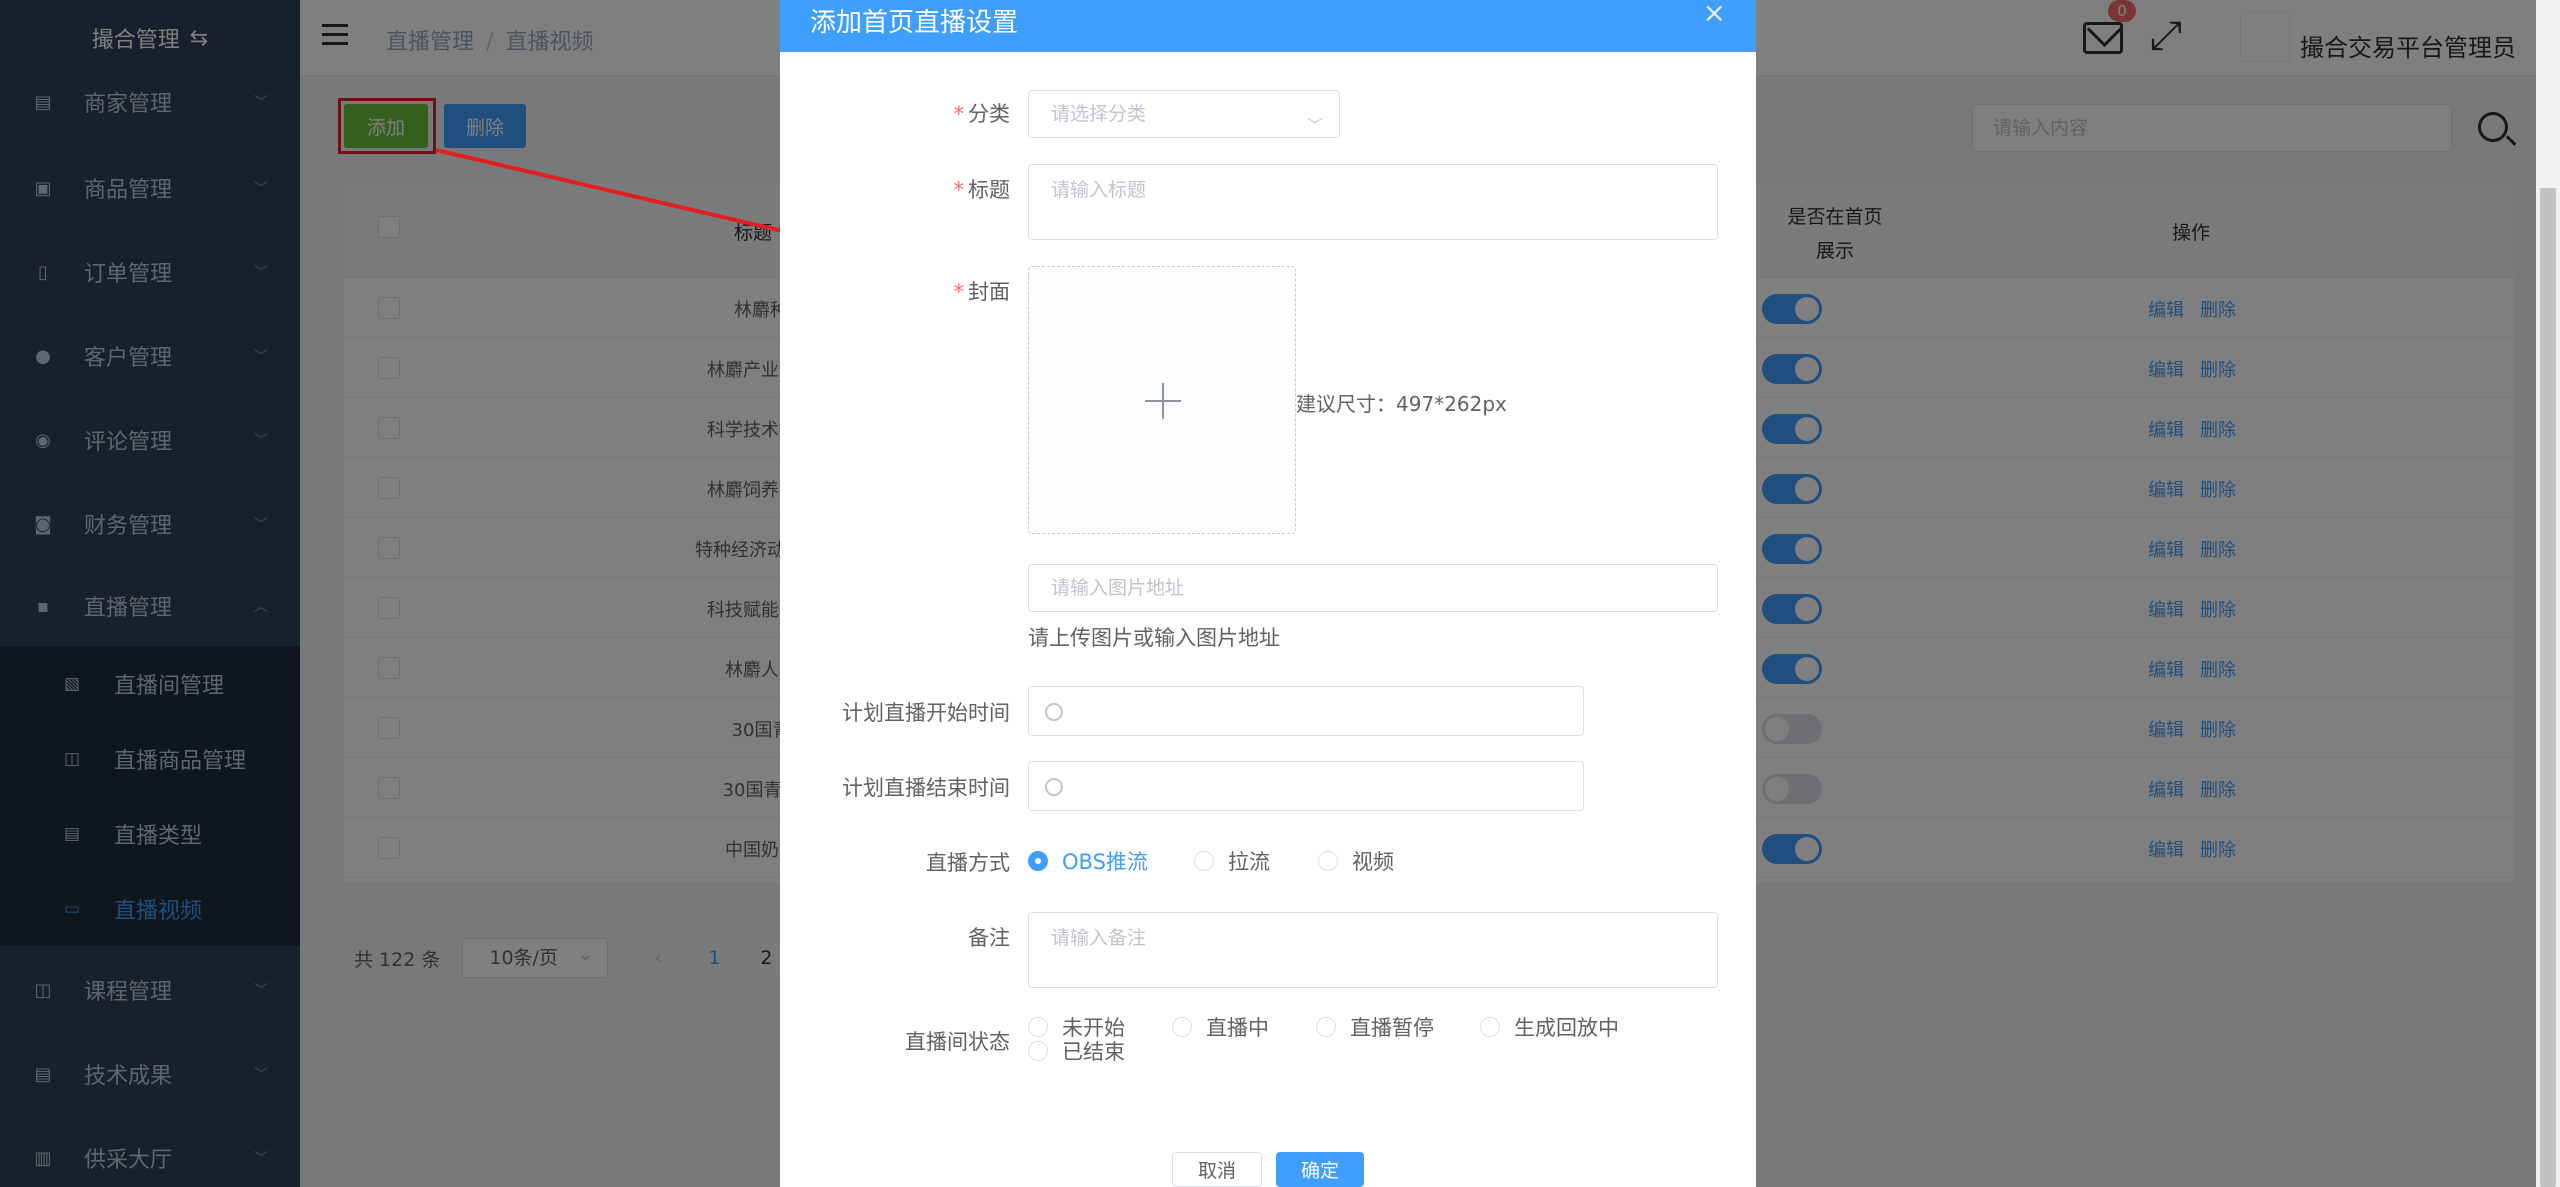 The height and width of the screenshot is (1187, 2560). I want to click on cover-label: * 封面, so click(982, 292).